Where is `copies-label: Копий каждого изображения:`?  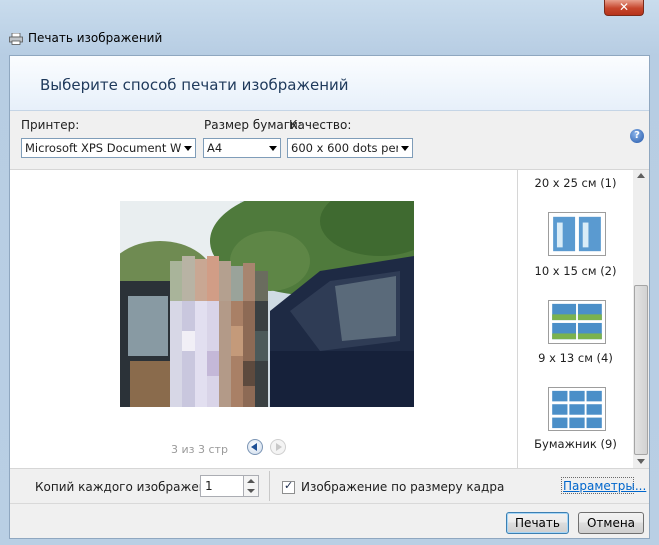
copies-label: Копий каждого изображения: is located at coordinates (130, 487).